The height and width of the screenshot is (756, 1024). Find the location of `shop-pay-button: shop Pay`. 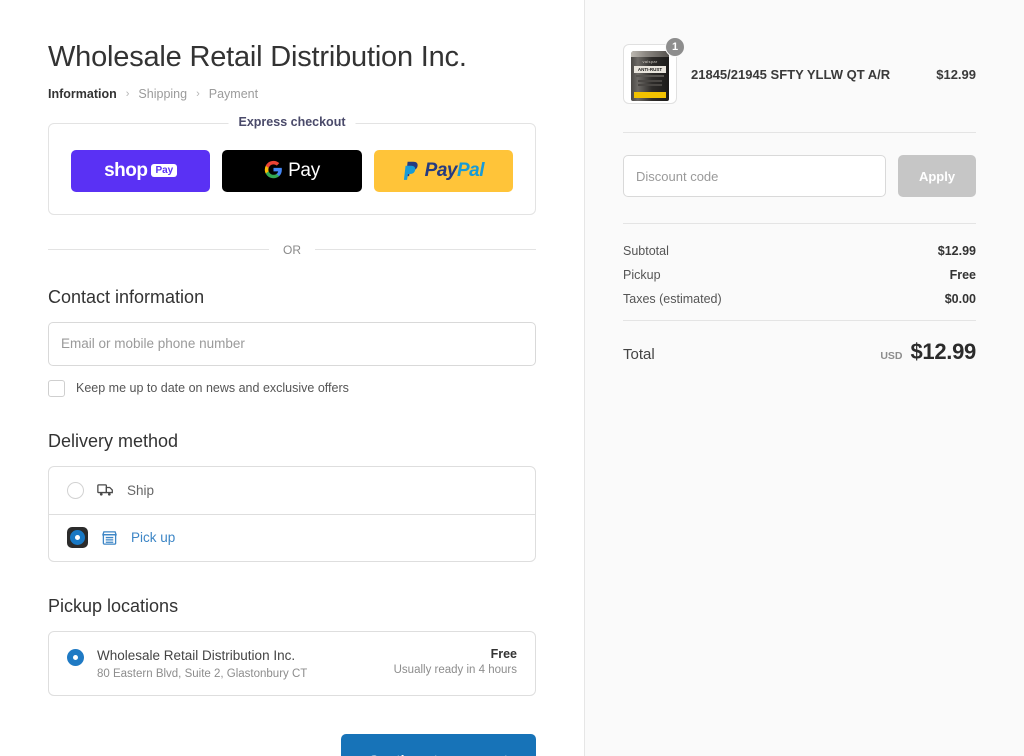

shop-pay-button: shop Pay is located at coordinates (141, 170).